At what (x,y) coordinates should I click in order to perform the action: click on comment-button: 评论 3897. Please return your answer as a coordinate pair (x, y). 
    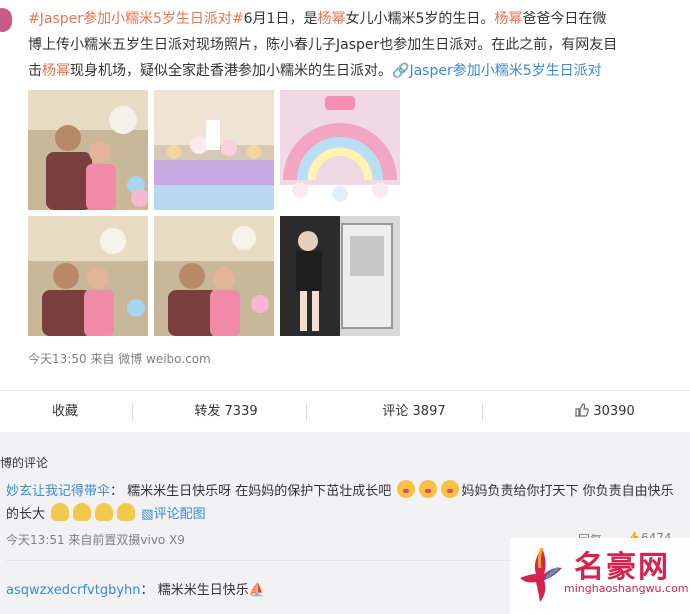
    Looking at the image, I should click on (414, 412).